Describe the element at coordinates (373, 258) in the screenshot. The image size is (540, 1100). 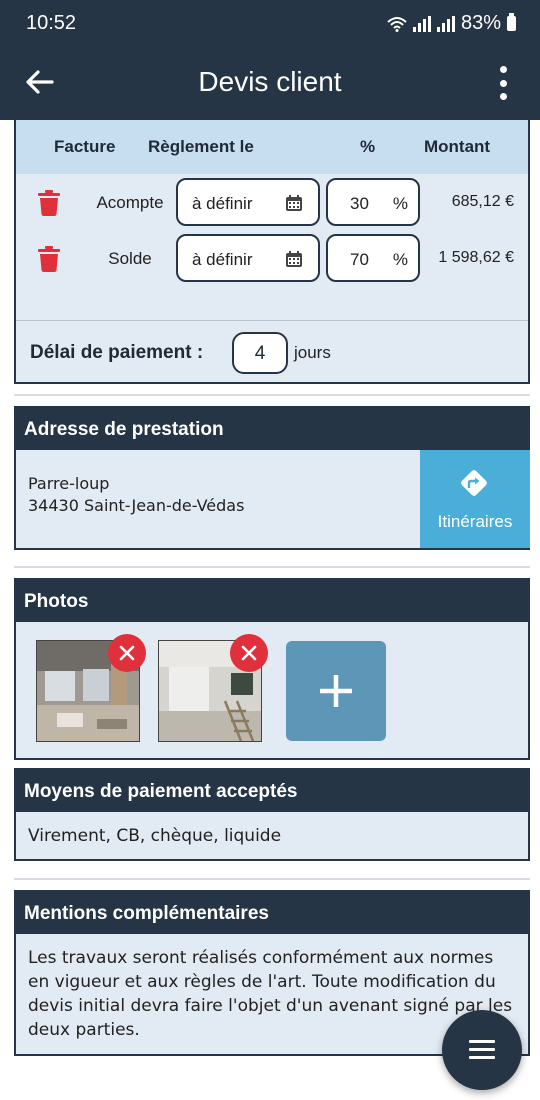
I see `percent-field: 70 %` at that location.